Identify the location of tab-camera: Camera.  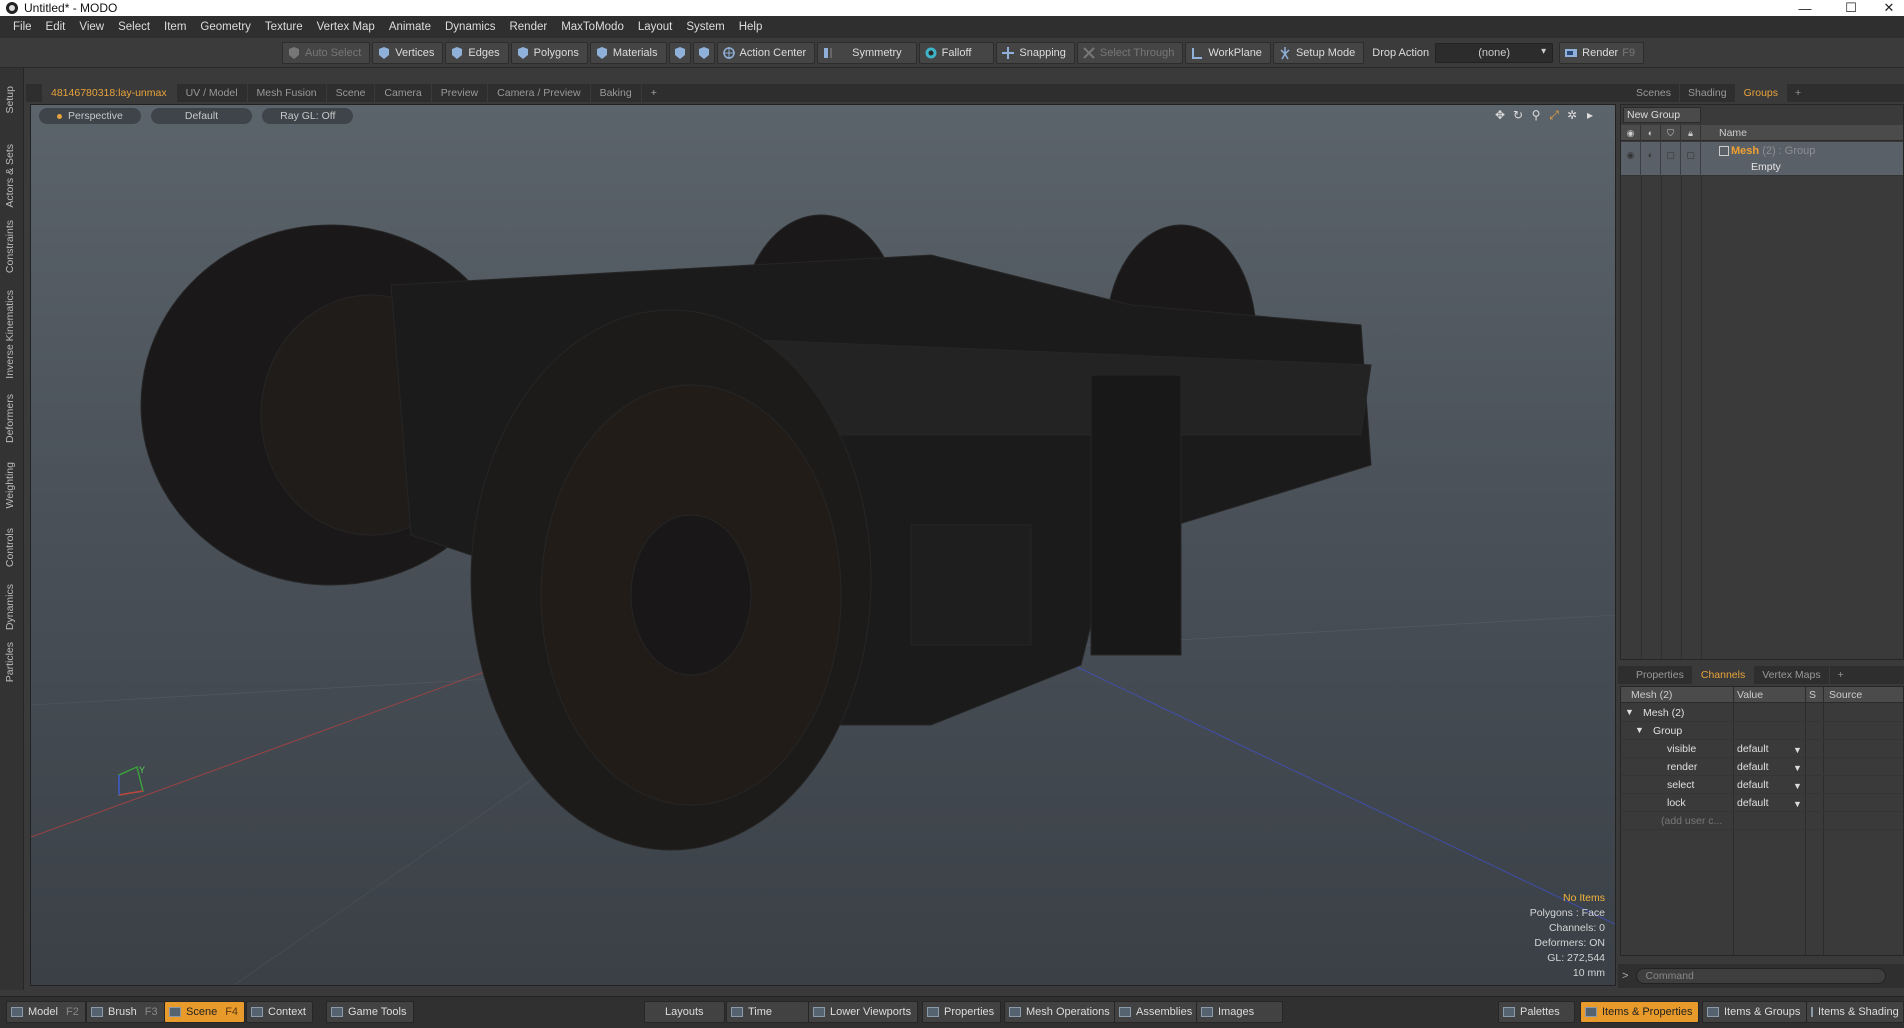
(403, 93).